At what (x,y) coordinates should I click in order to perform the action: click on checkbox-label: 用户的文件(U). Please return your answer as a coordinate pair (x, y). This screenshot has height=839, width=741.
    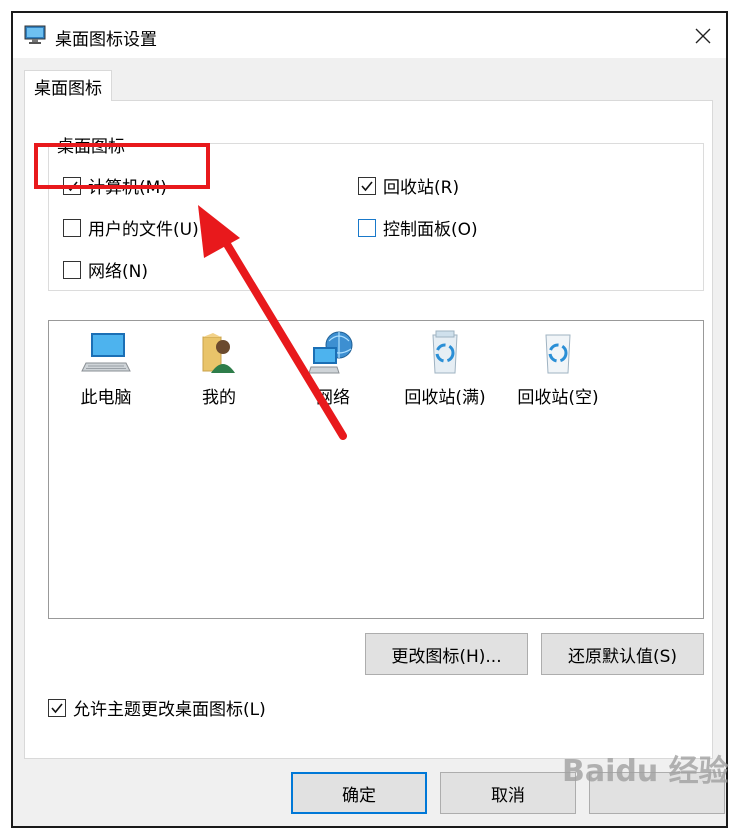
    Looking at the image, I should click on (143, 230).